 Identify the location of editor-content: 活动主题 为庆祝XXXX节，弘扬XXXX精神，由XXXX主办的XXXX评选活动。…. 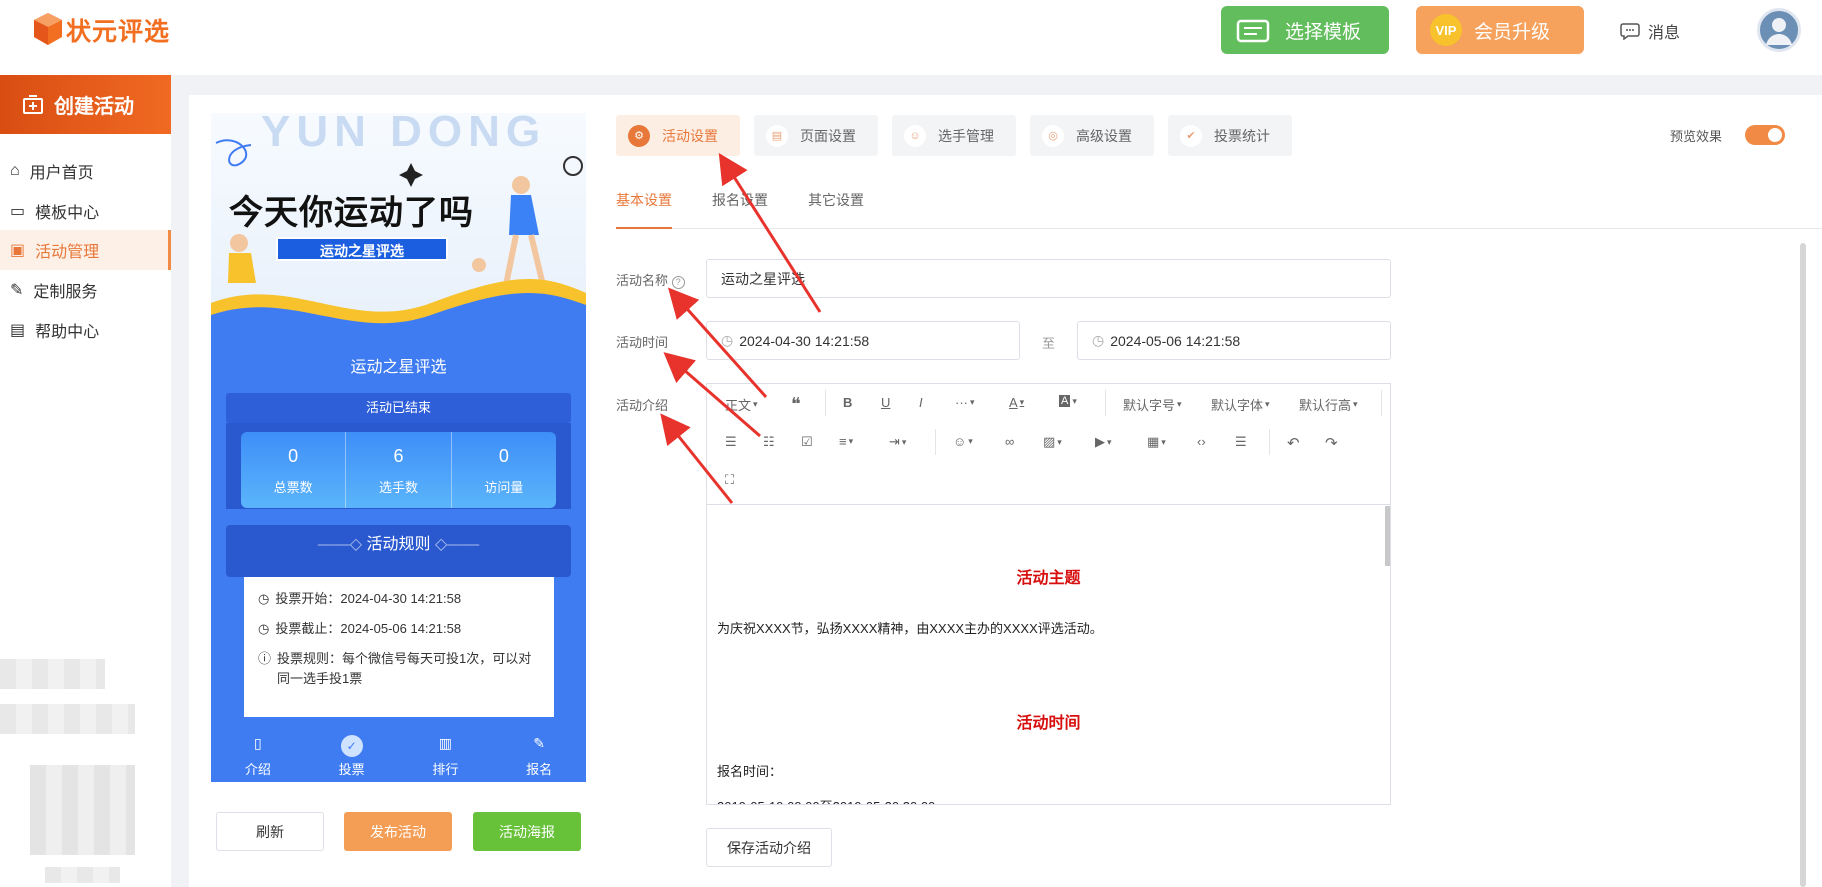
(1048, 655).